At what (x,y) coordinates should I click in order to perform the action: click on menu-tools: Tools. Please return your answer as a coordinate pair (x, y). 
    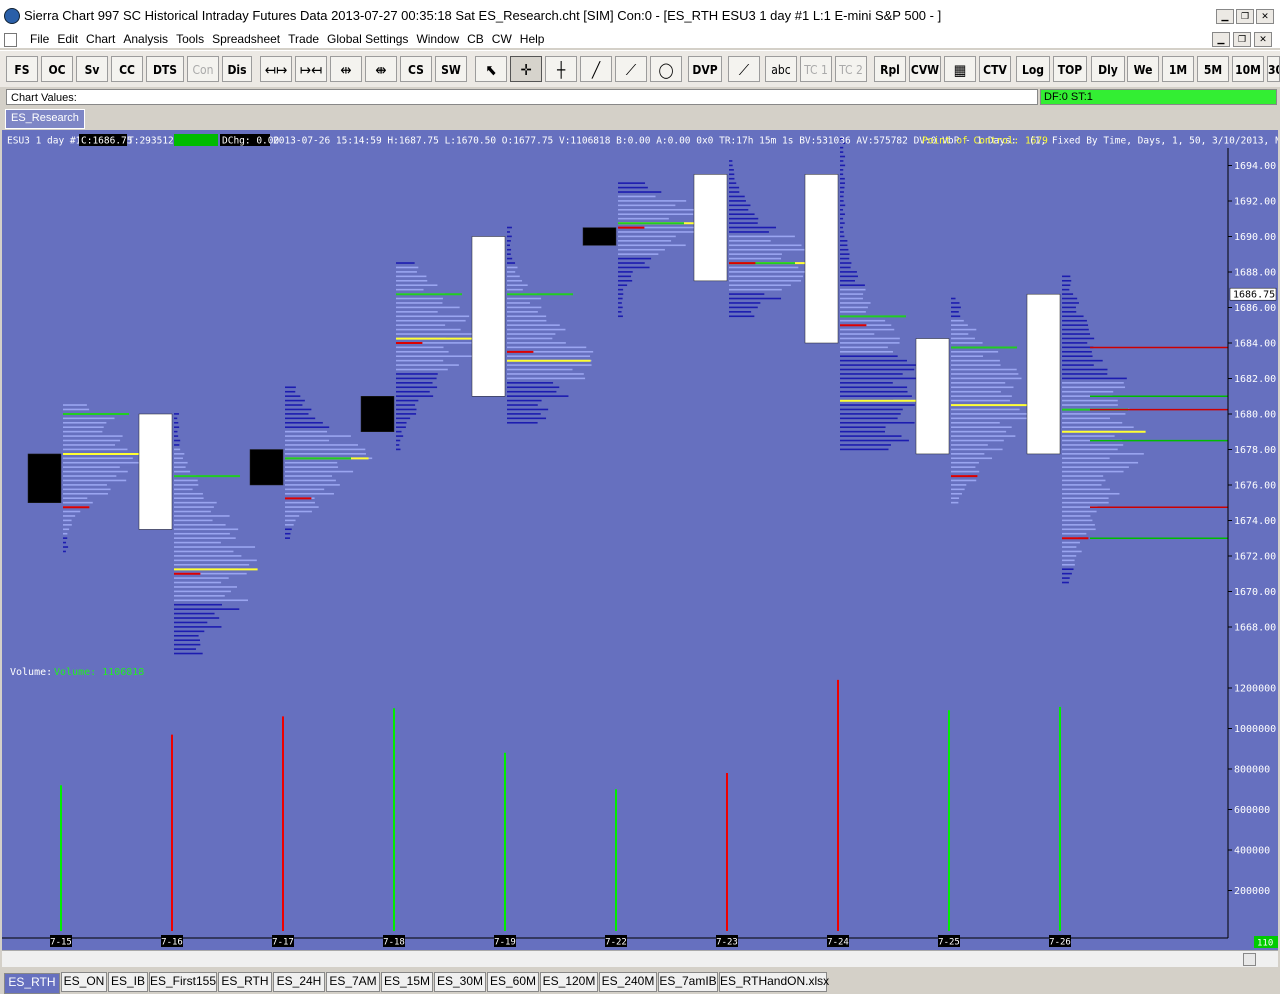
    Looking at the image, I should click on (190, 39).